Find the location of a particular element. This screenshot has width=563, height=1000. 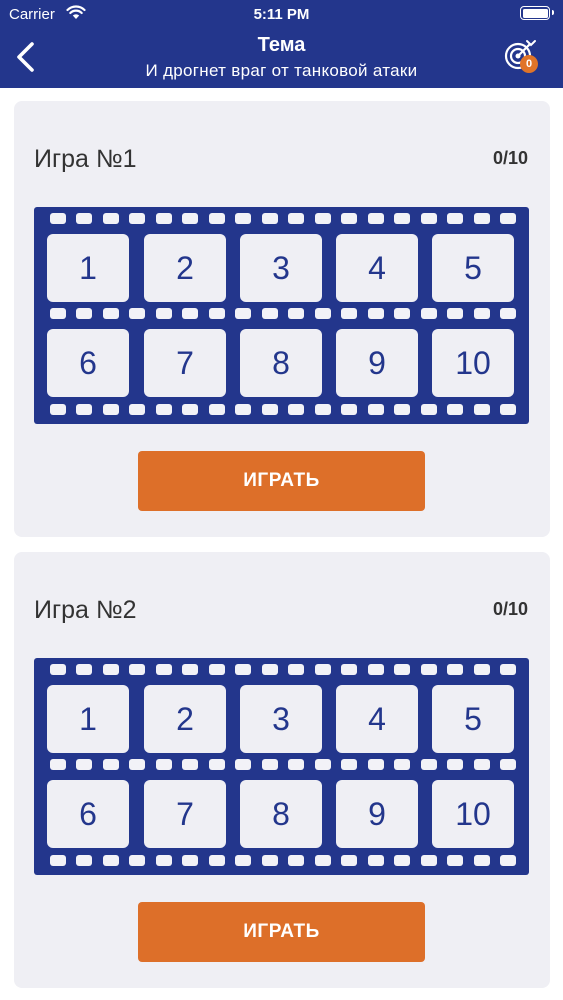

page-subtitle: И дрогнет враг от танковой атаки is located at coordinates (281, 70).